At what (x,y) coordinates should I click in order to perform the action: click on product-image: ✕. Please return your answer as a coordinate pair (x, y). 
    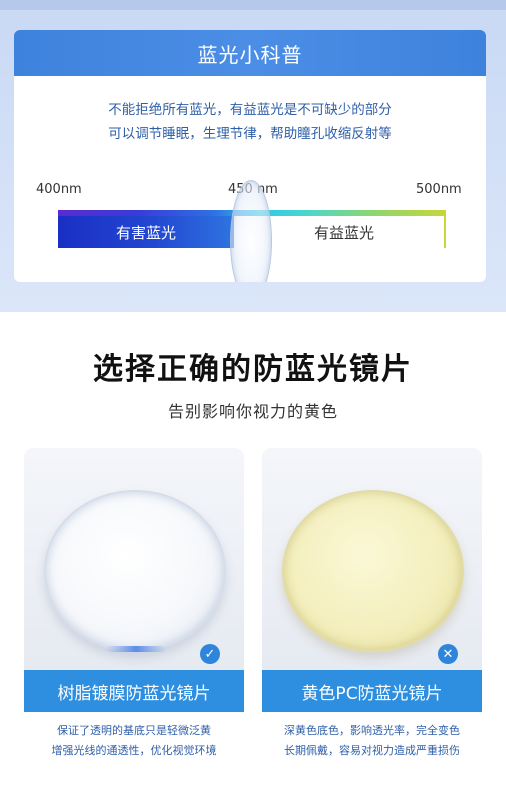
    Looking at the image, I should click on (372, 559).